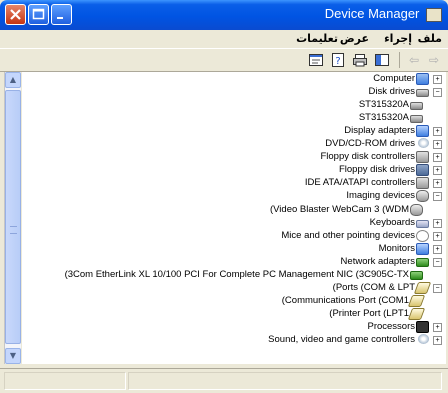 The width and height of the screenshot is (448, 393). I want to click on minimize-button, so click(61, 14).